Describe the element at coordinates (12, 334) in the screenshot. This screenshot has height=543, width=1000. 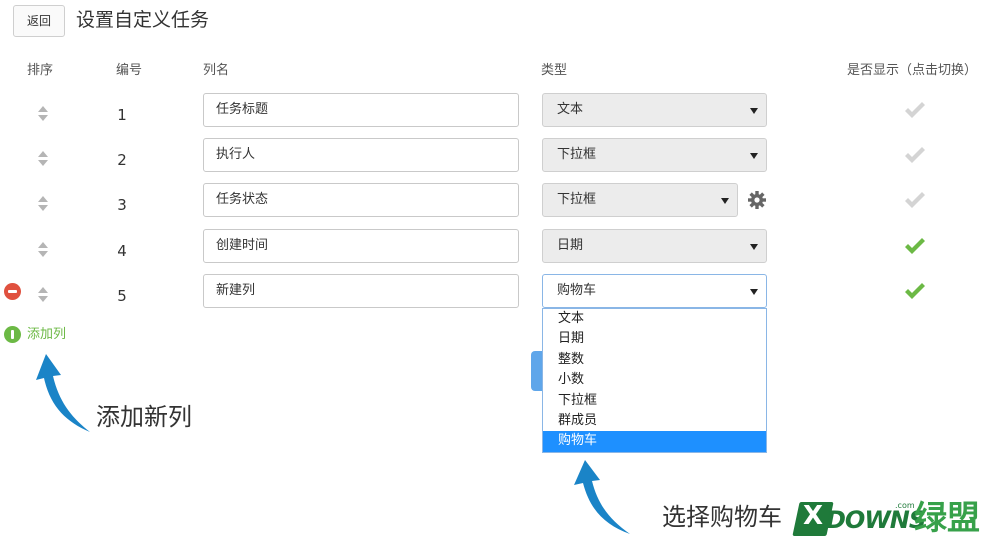
I see `add-icon` at that location.